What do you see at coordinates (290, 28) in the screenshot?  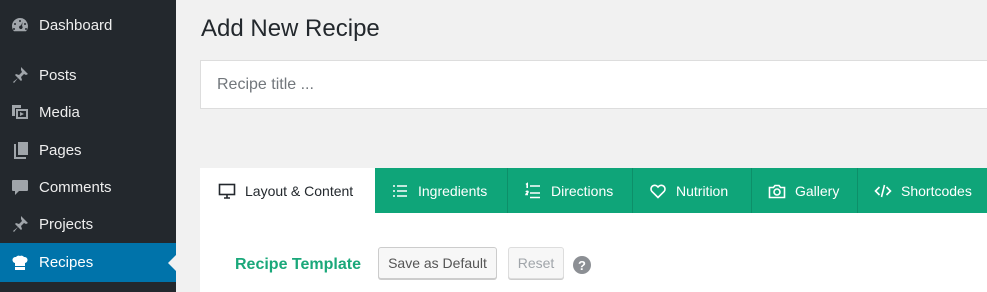 I see `page-title: Add New Recipe` at bounding box center [290, 28].